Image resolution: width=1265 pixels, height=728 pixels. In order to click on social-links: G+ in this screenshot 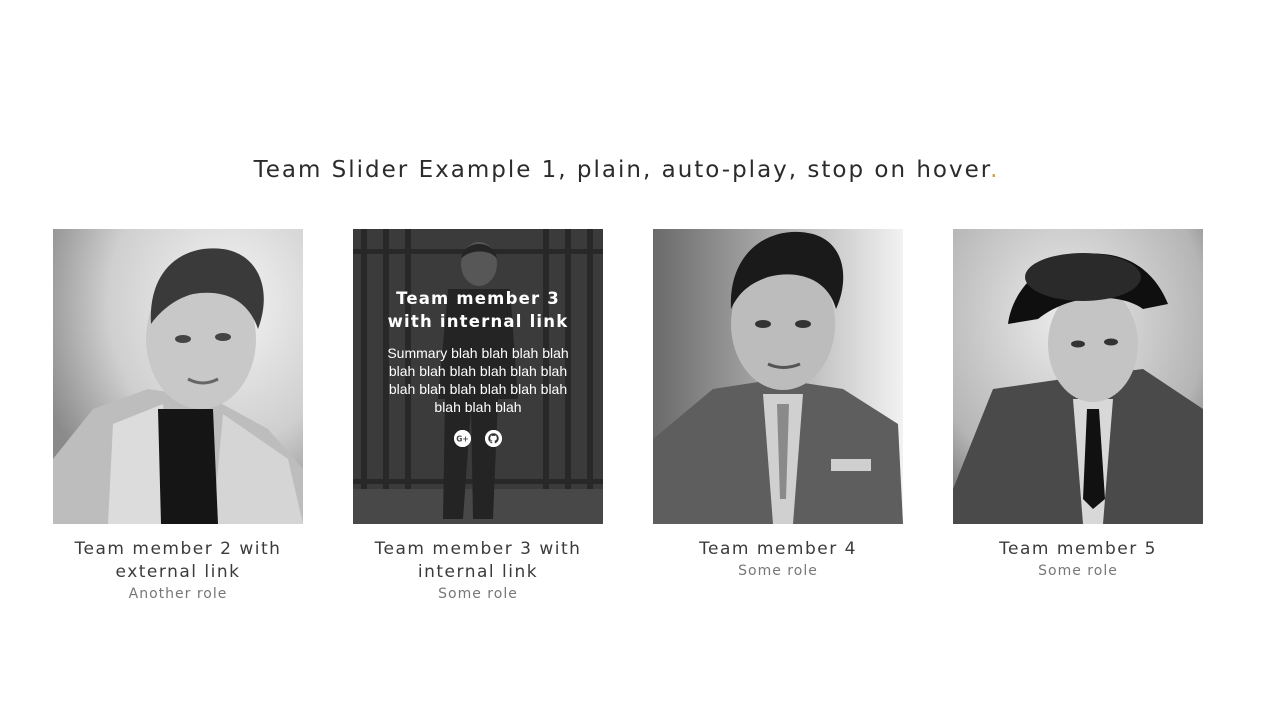, I will do `click(478, 438)`.